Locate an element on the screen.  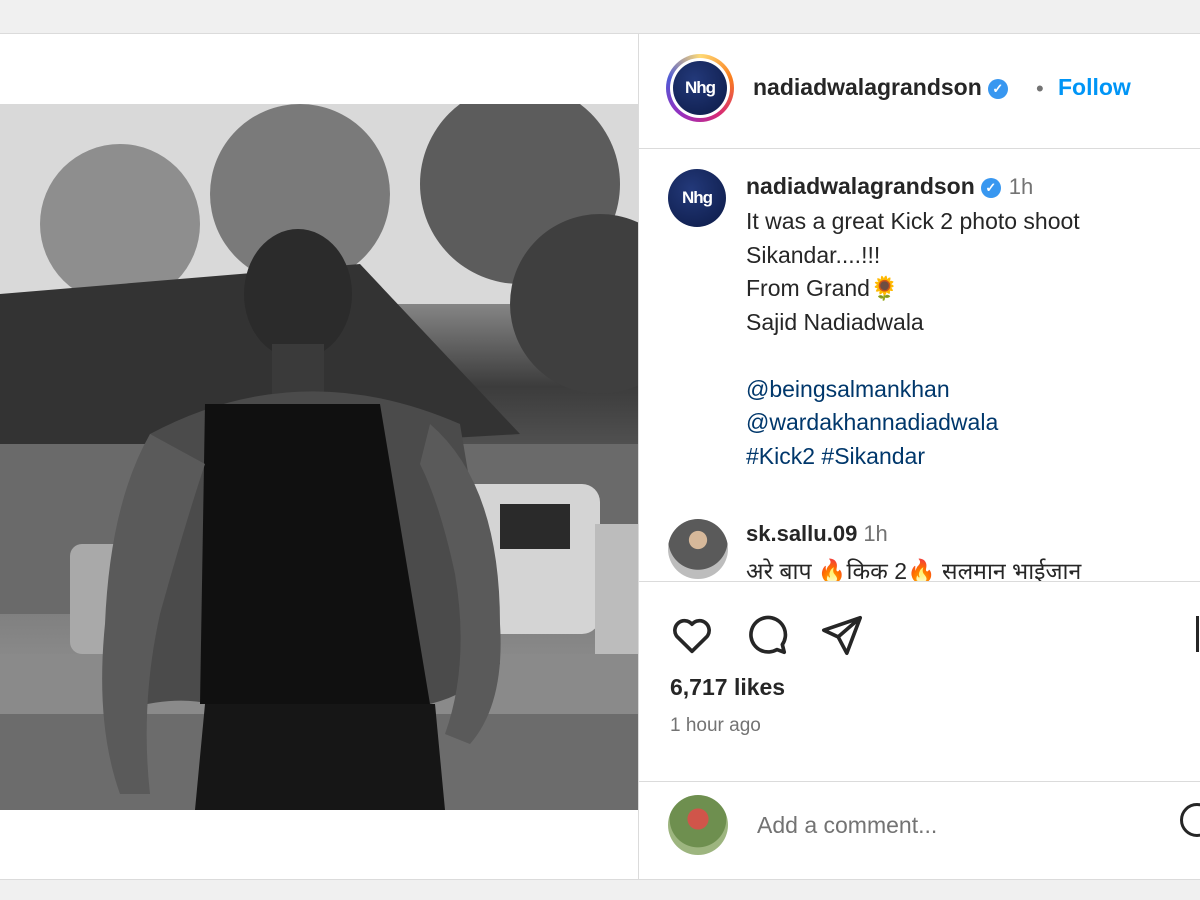
comment-header: sk.sallu.09 1h is located at coordinates (817, 534).